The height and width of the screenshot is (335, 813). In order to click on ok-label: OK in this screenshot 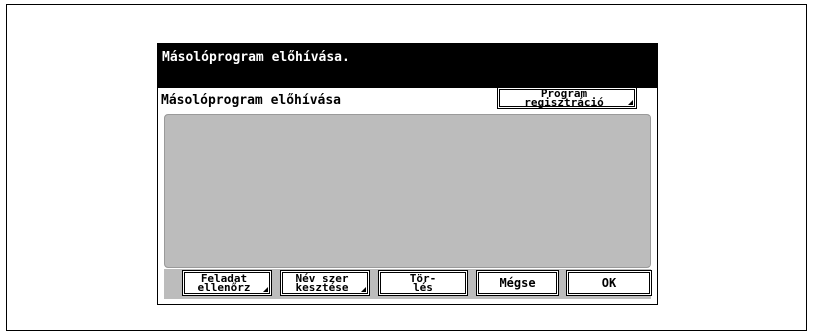, I will do `click(609, 282)`.